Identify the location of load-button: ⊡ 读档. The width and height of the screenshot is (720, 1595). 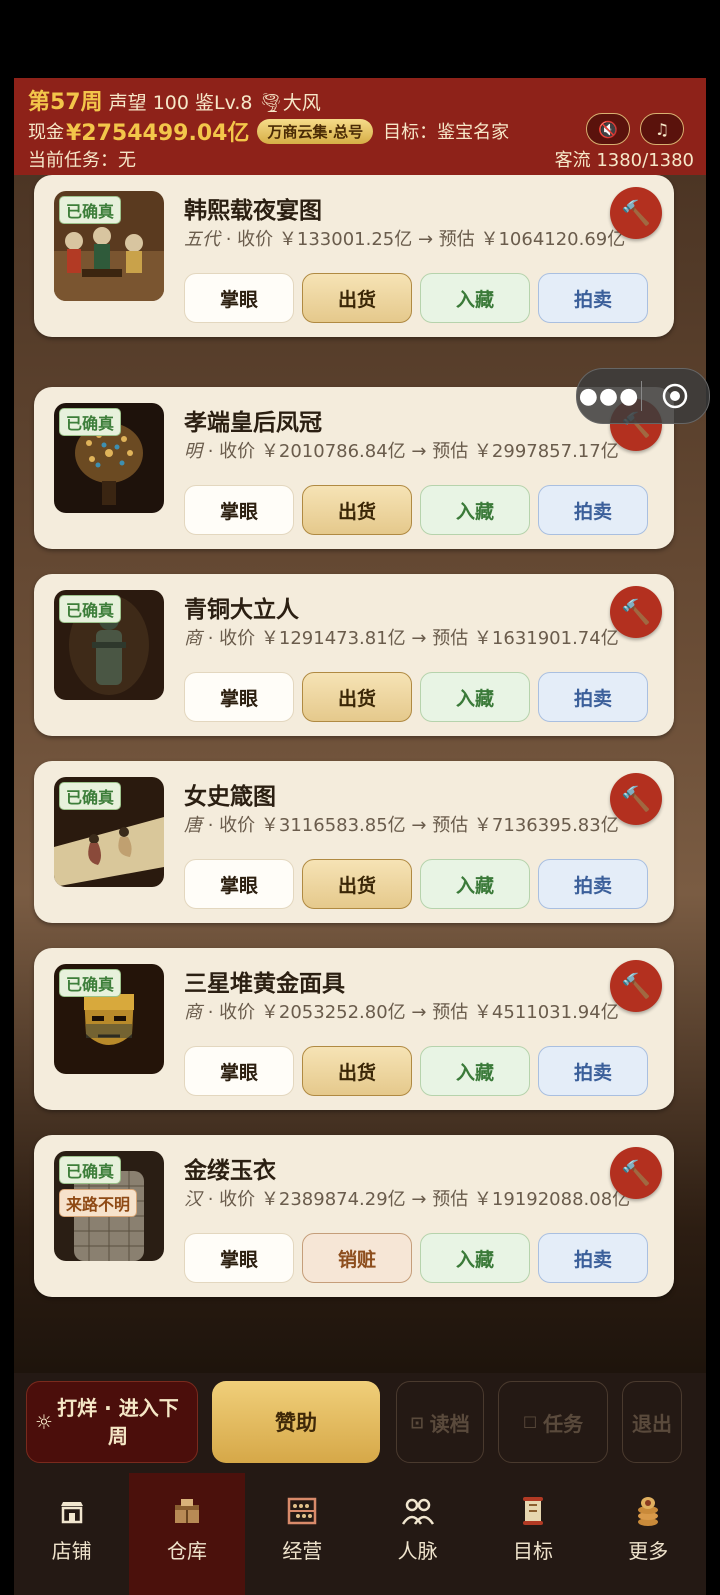
(440, 1422).